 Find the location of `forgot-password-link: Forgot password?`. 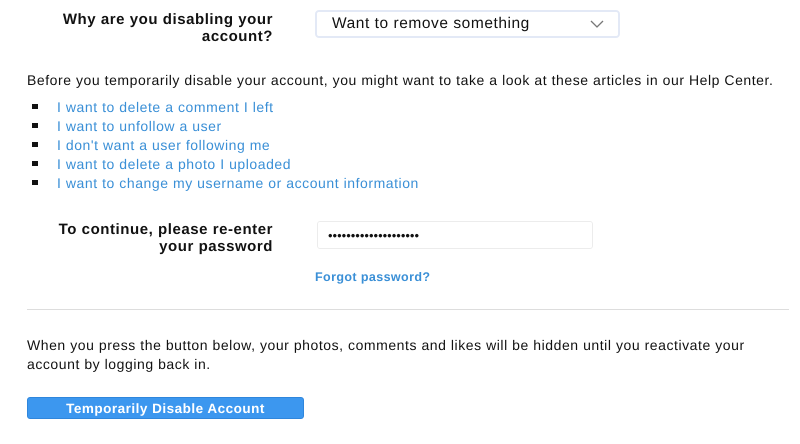

forgot-password-link: Forgot password? is located at coordinates (372, 277).